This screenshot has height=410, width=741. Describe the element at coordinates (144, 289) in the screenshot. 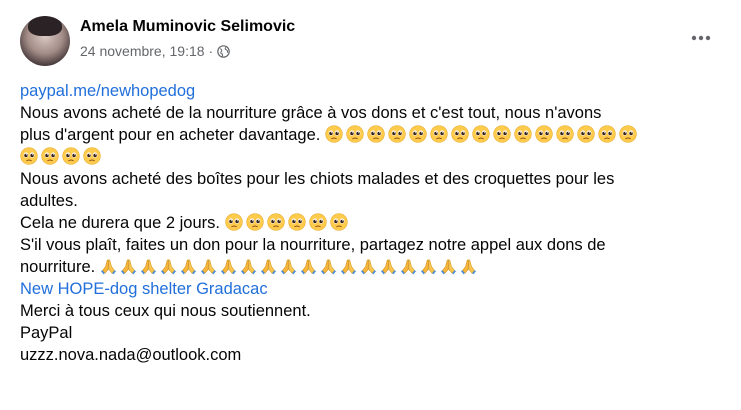

I see `page-link: New HOPE-dog shelter Gradacac` at that location.